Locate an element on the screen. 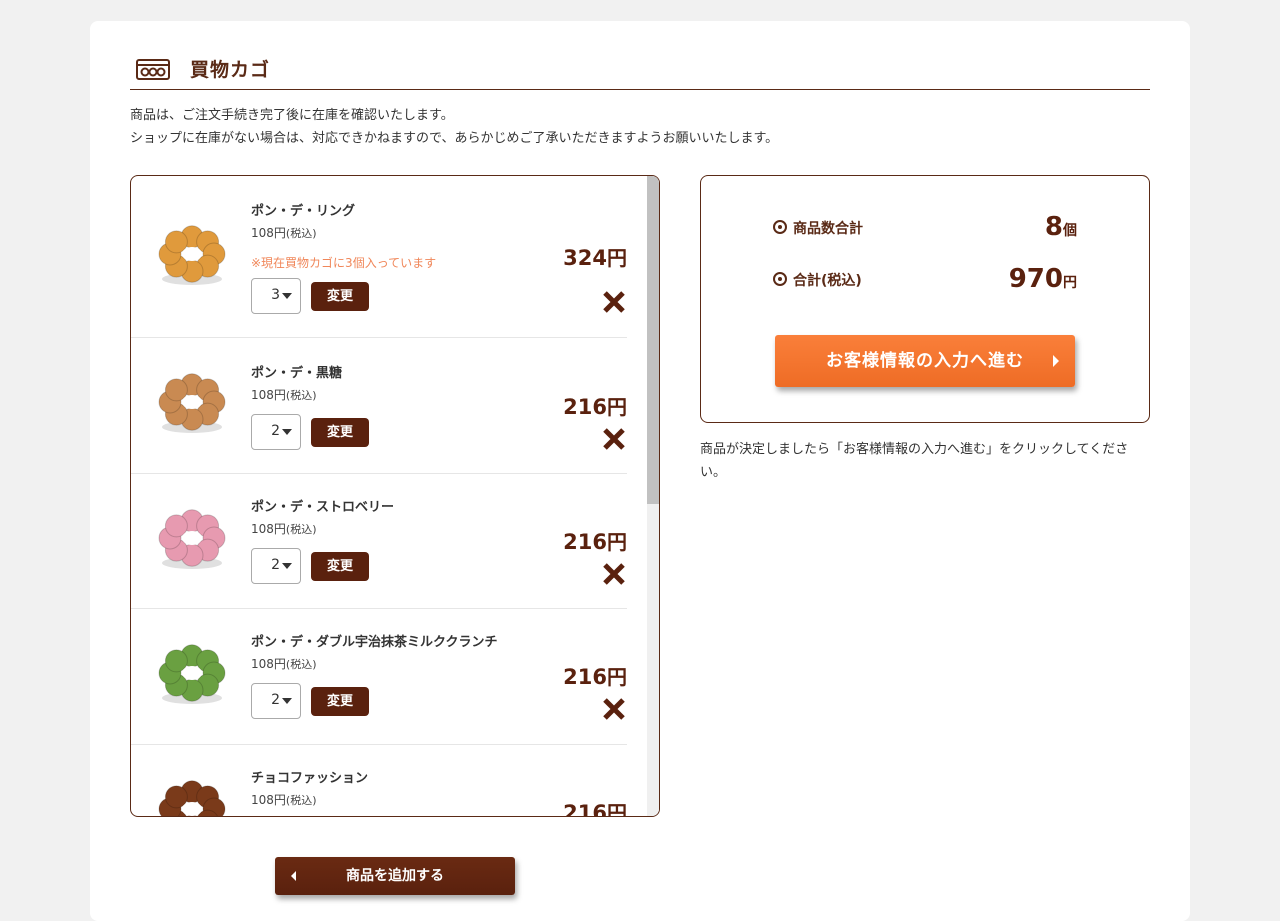 This screenshot has height=921, width=1280. proceed-to-customer-info-button: お客様情報の入力へ進む is located at coordinates (925, 361).